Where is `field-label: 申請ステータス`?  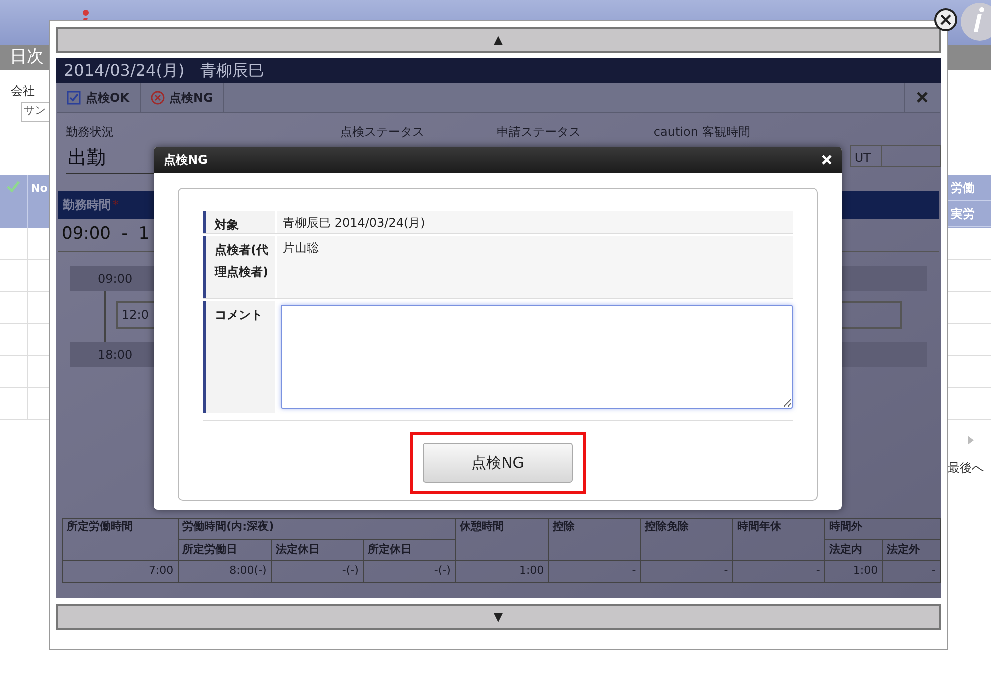
field-label: 申請ステータス is located at coordinates (539, 132).